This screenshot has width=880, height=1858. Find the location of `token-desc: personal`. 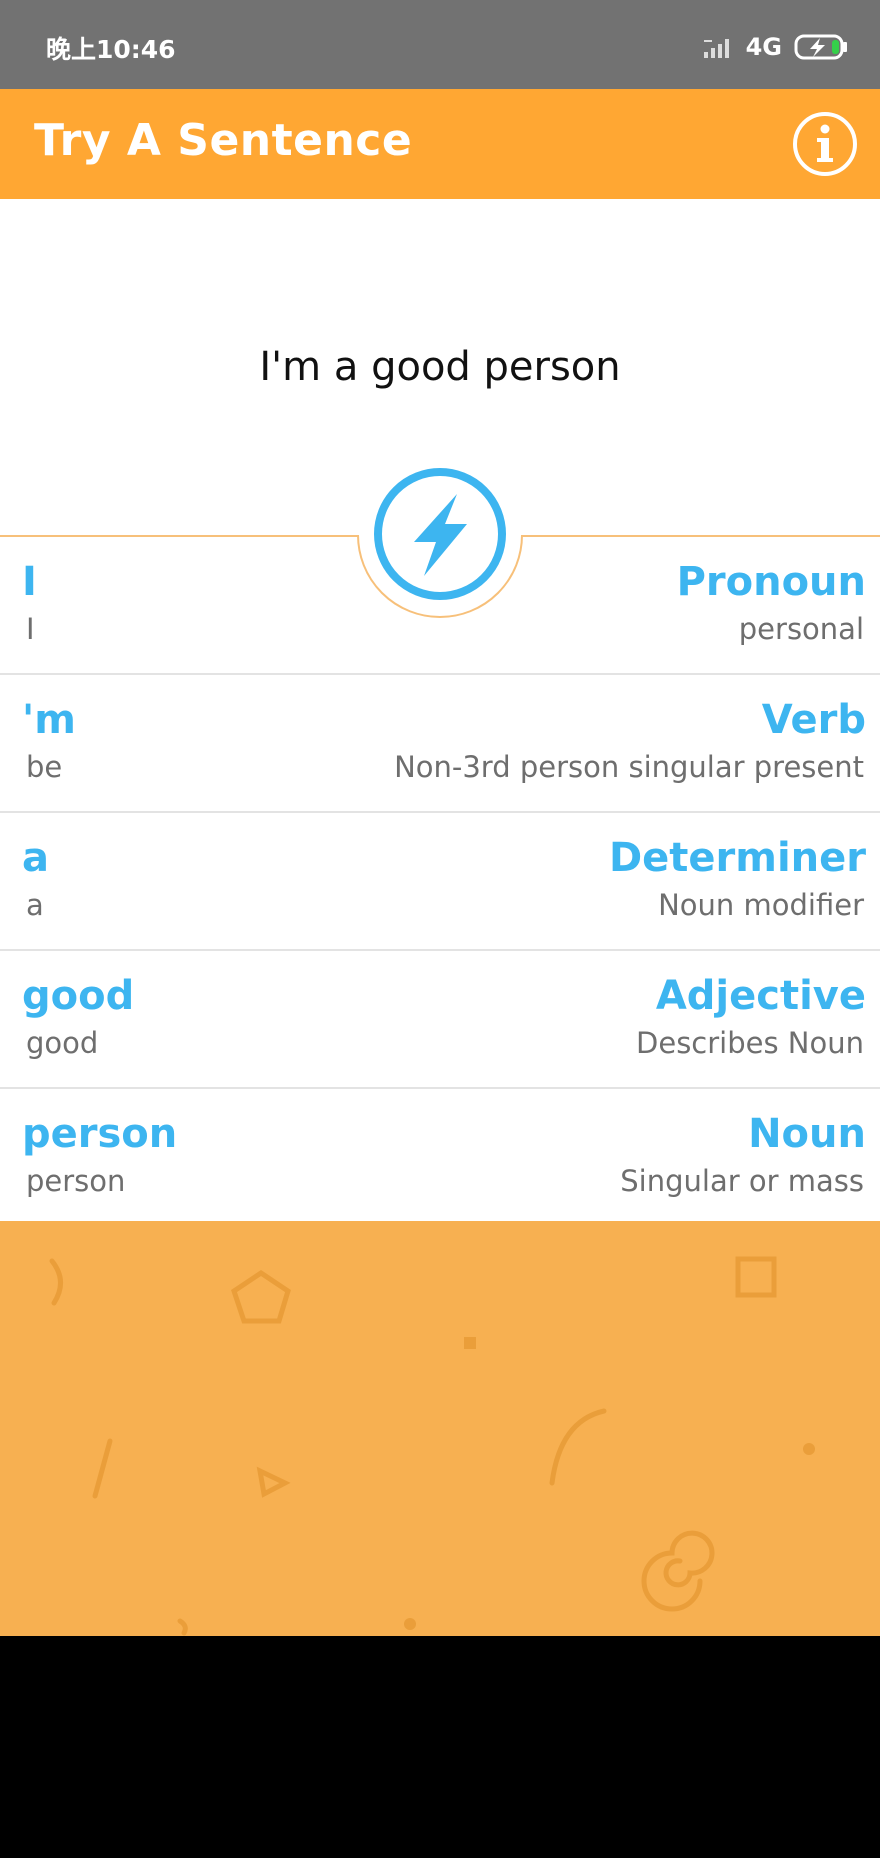

token-desc: personal is located at coordinates (801, 629).